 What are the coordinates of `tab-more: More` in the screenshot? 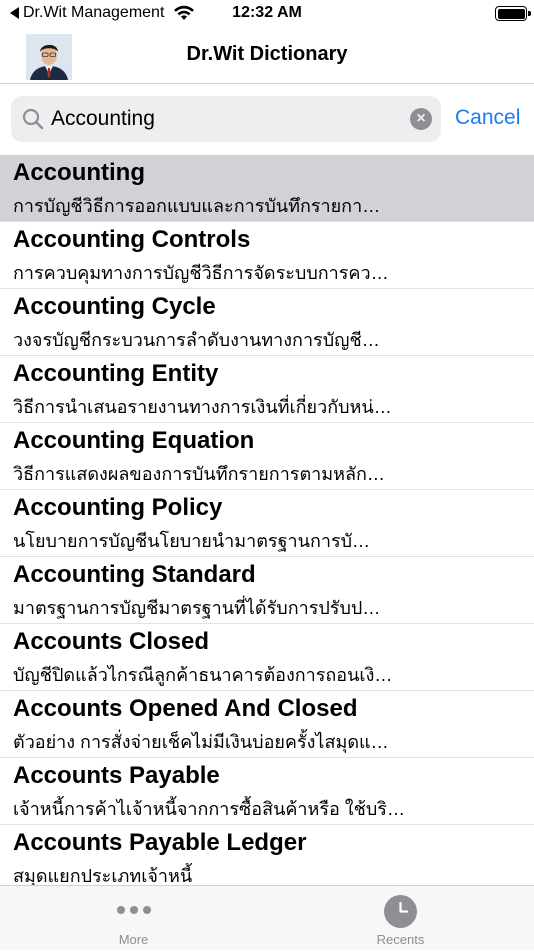 It's located at (133, 918).